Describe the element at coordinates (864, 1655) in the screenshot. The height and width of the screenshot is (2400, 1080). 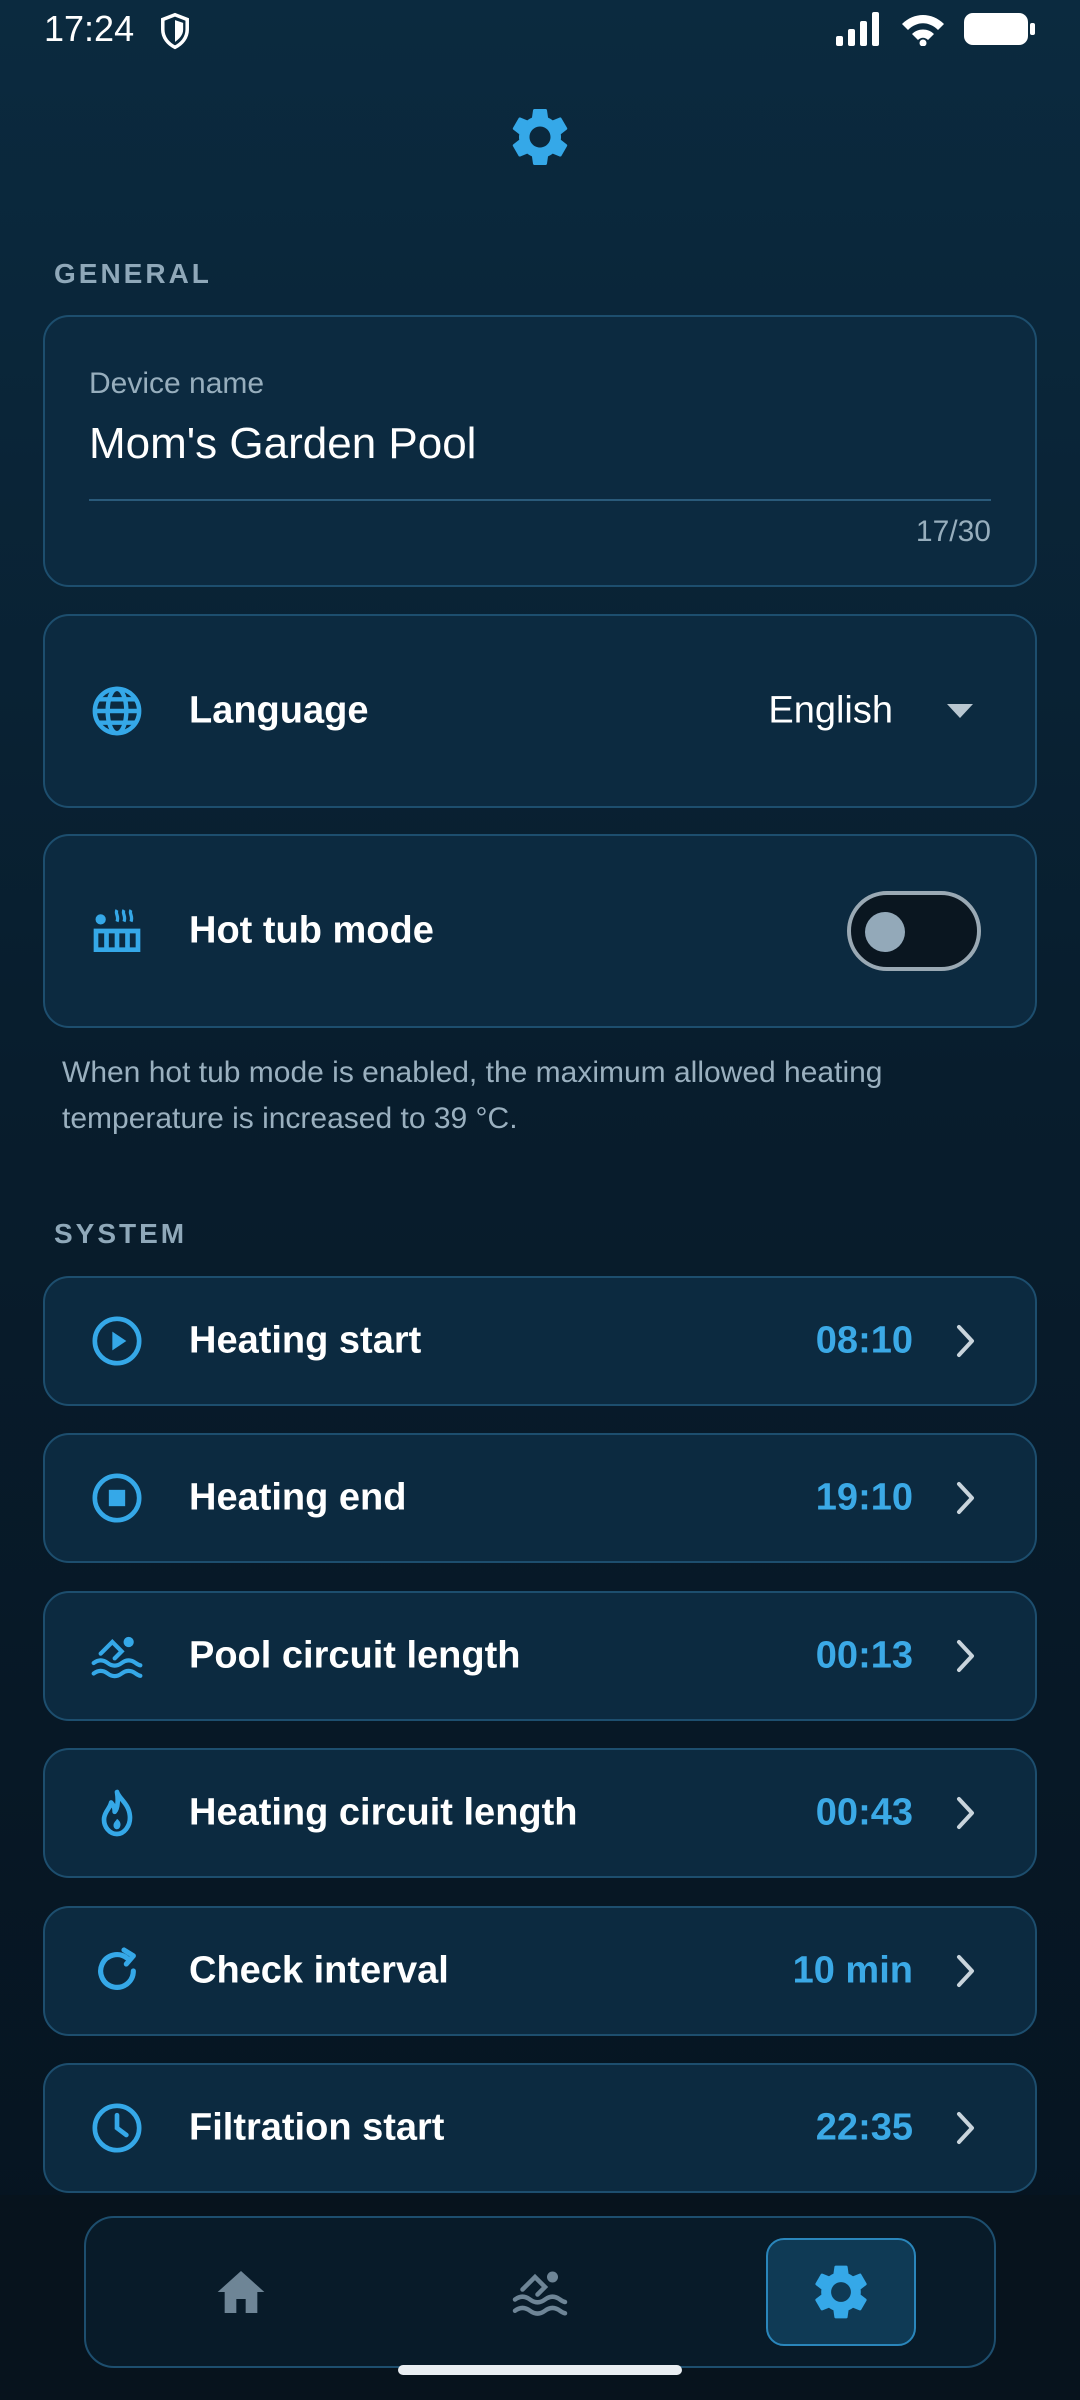
I see `system-item-value: 00:13` at that location.